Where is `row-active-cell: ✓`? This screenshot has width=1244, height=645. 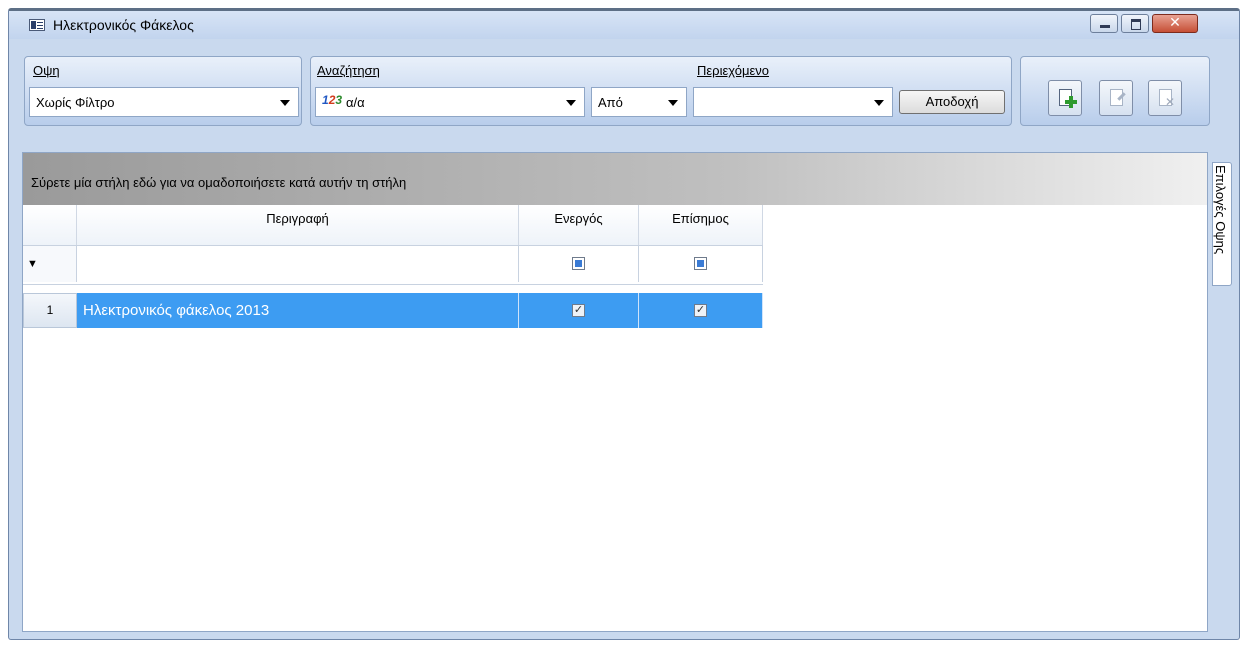
row-active-cell: ✓ is located at coordinates (579, 310).